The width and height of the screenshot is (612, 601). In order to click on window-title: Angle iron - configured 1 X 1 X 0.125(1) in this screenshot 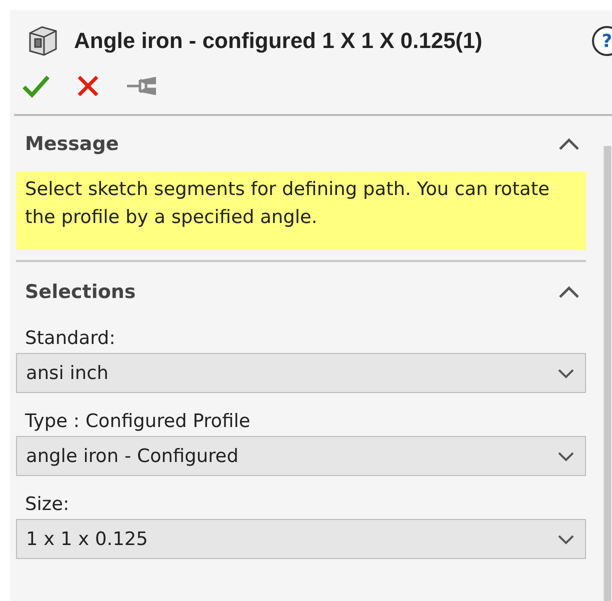, I will do `click(279, 41)`.